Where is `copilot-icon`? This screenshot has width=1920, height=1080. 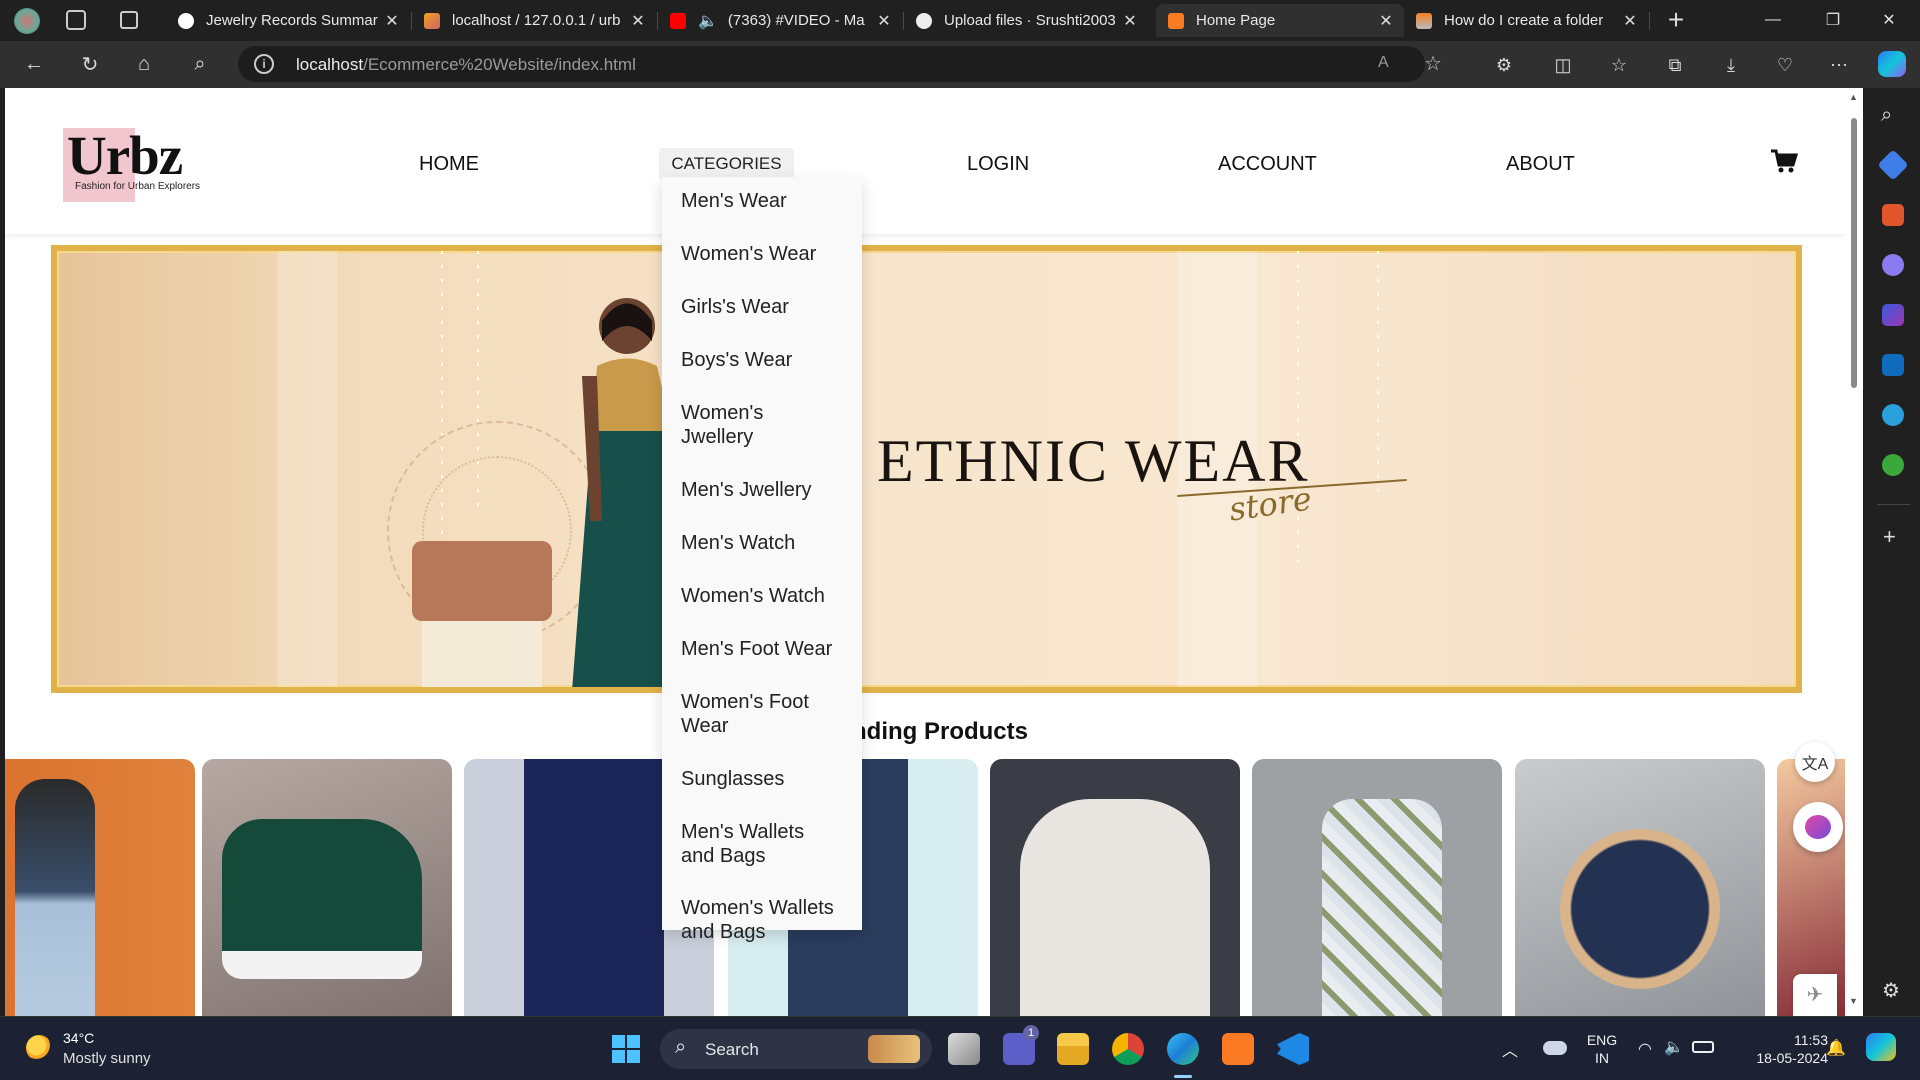 copilot-icon is located at coordinates (1892, 64).